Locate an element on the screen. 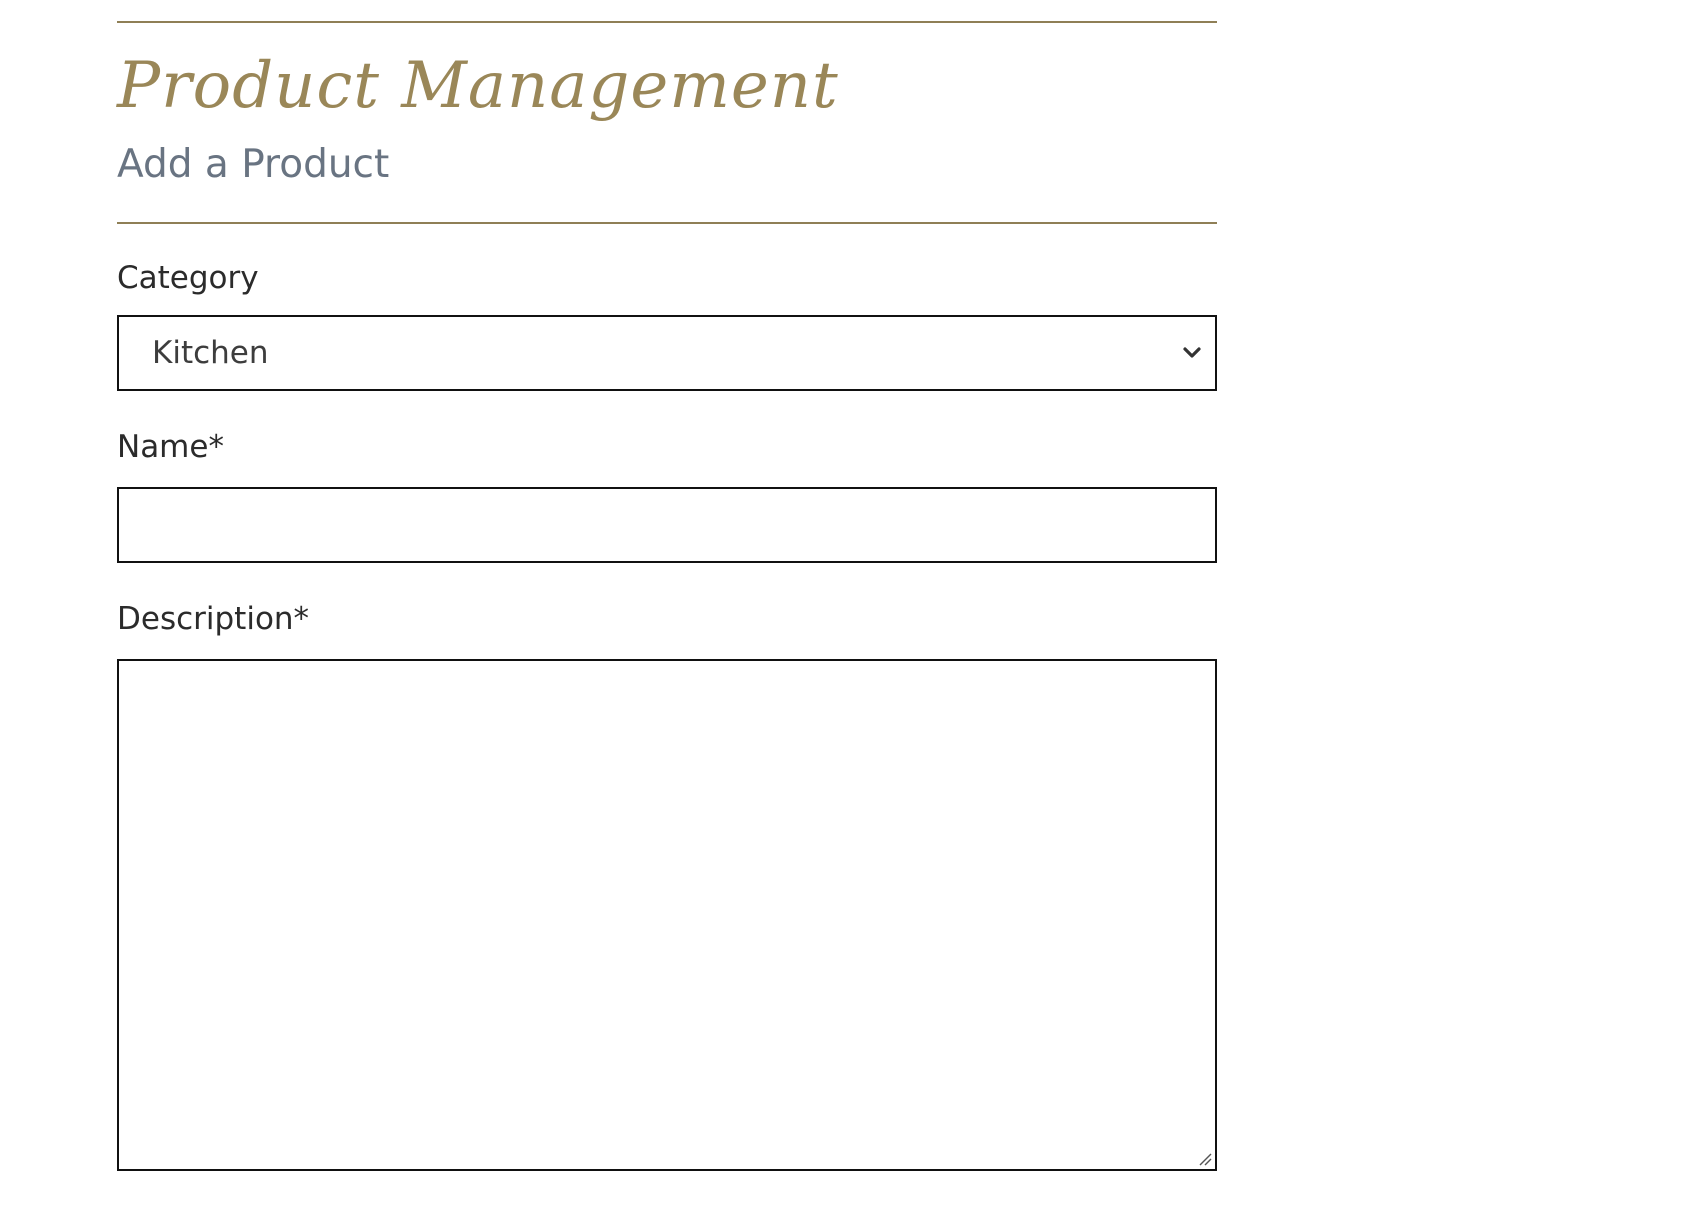  name-input is located at coordinates (667, 525).